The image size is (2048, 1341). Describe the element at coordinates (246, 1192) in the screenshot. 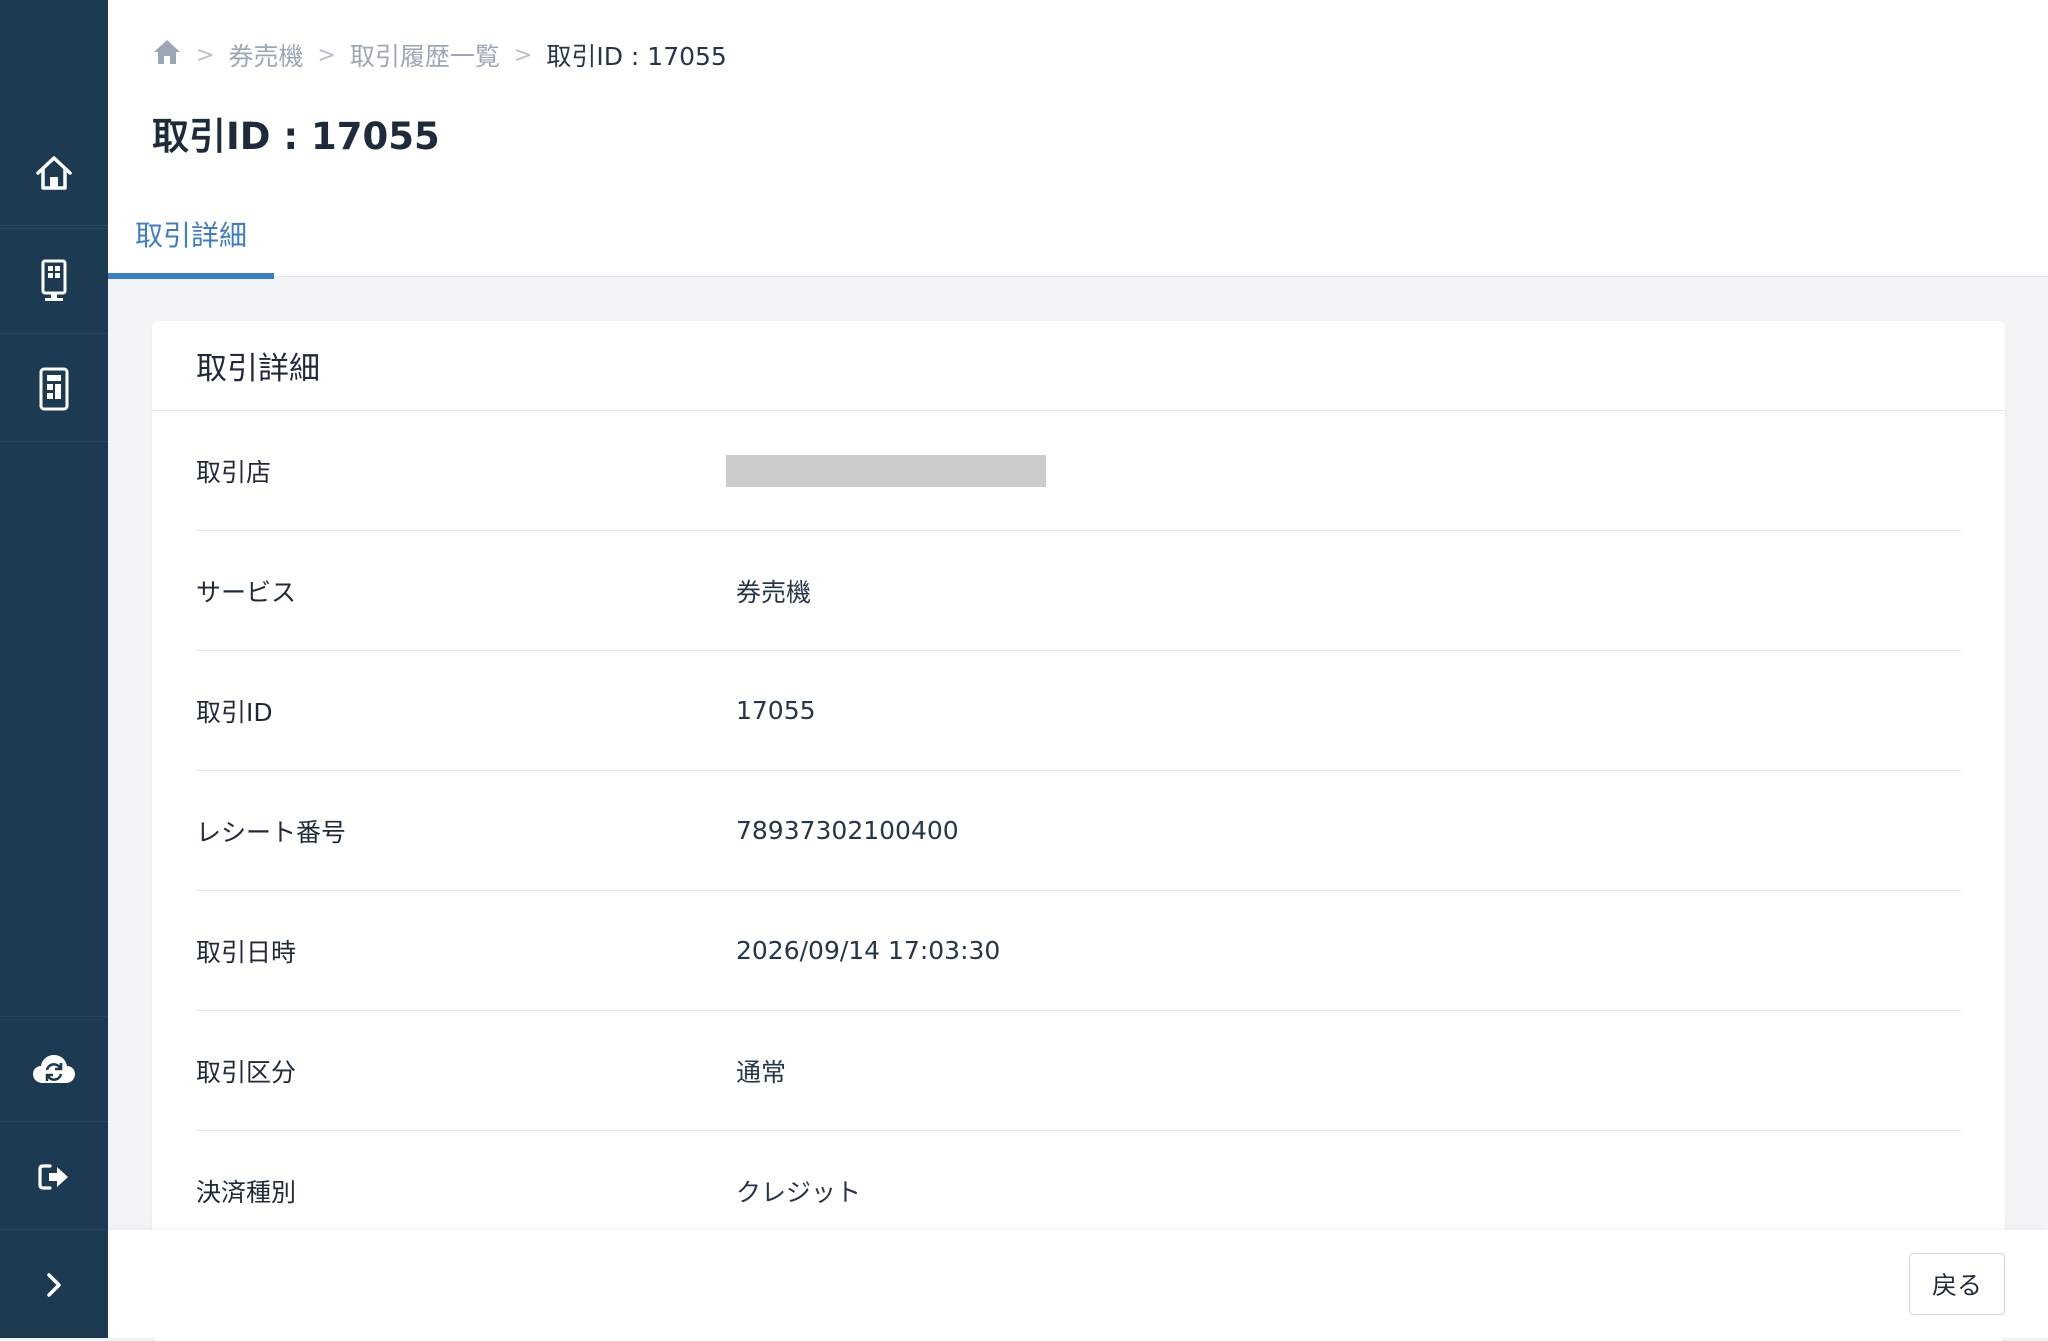

I see `detail-label: 決済種別` at that location.